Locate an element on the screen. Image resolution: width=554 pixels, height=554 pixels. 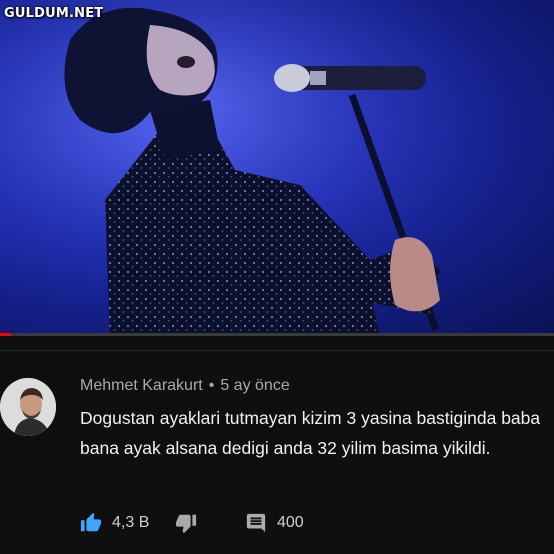
video-progress-bar is located at coordinates (277, 334).